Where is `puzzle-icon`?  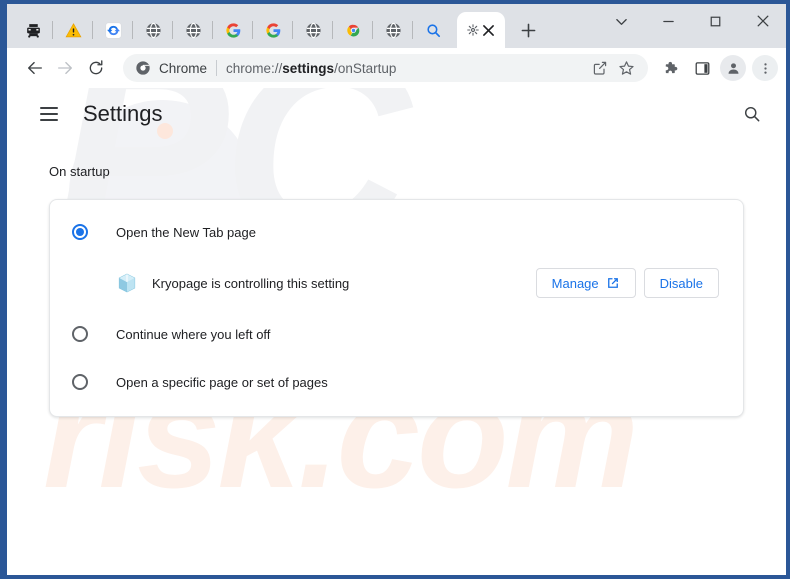
puzzle-icon is located at coordinates (671, 67).